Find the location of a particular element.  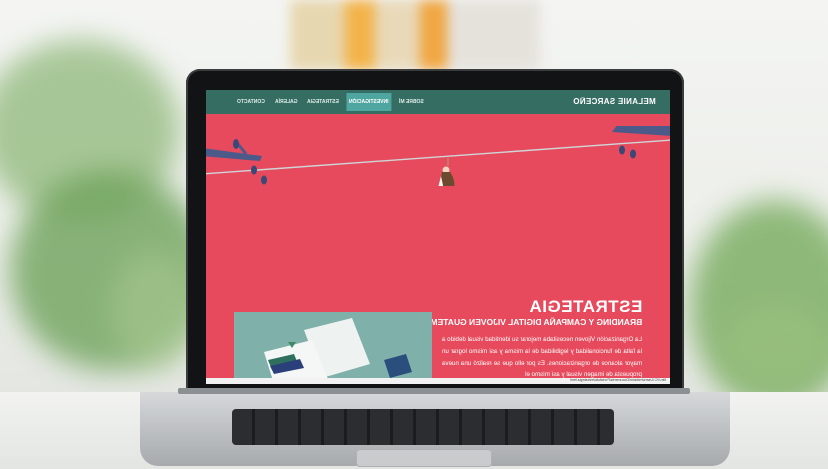

project-thumbnail is located at coordinates (333, 348).